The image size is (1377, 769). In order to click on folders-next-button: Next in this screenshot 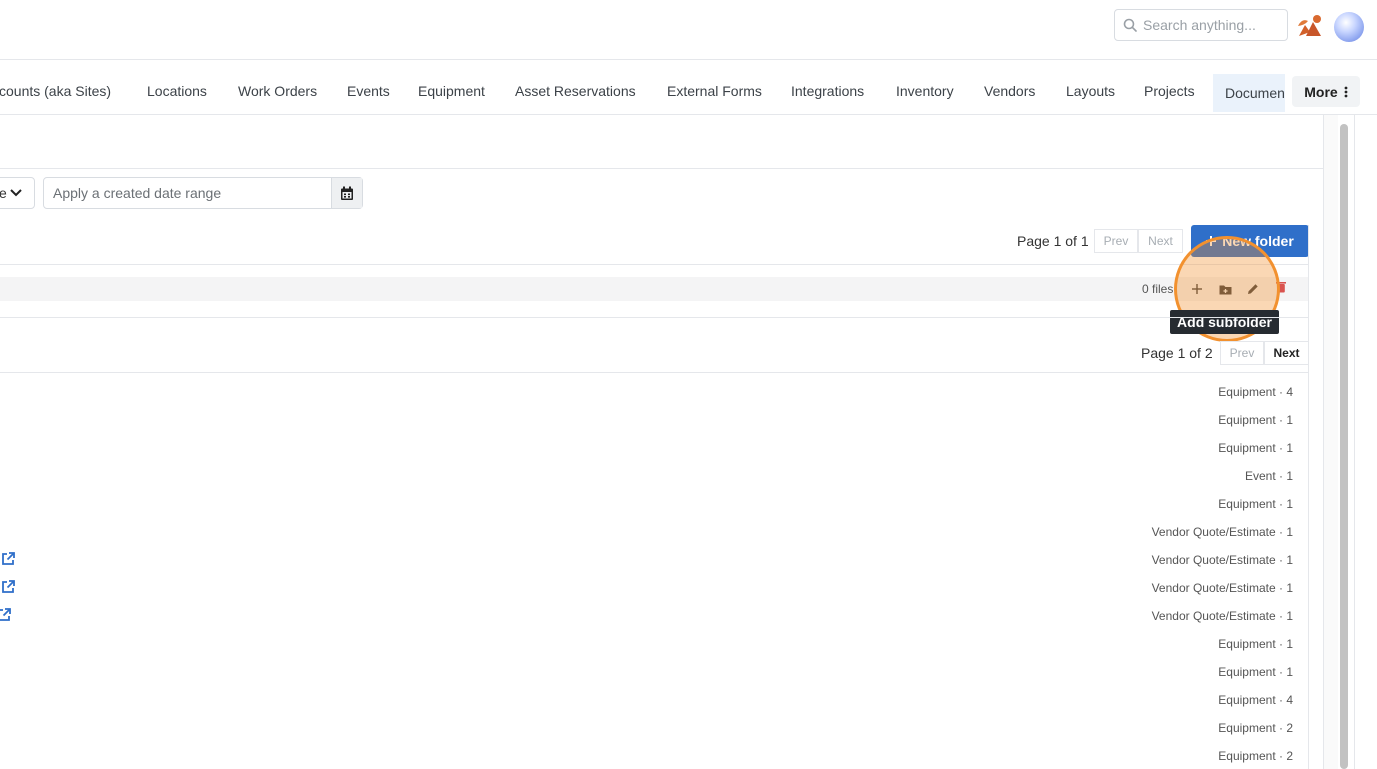, I will do `click(1160, 241)`.